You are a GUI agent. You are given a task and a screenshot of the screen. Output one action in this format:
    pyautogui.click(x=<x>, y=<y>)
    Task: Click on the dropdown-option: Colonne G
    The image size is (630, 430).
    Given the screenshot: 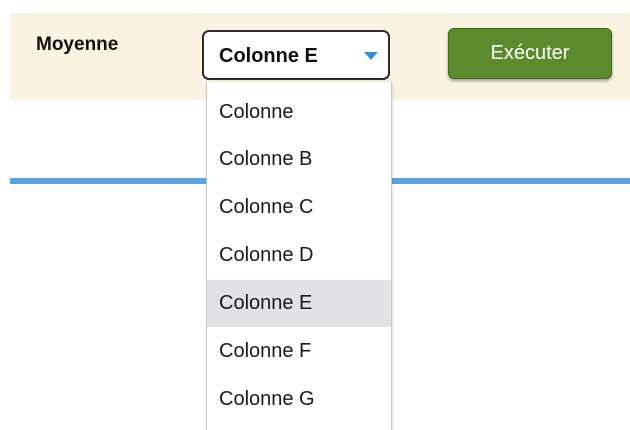 What is the action you would take?
    pyautogui.click(x=299, y=399)
    